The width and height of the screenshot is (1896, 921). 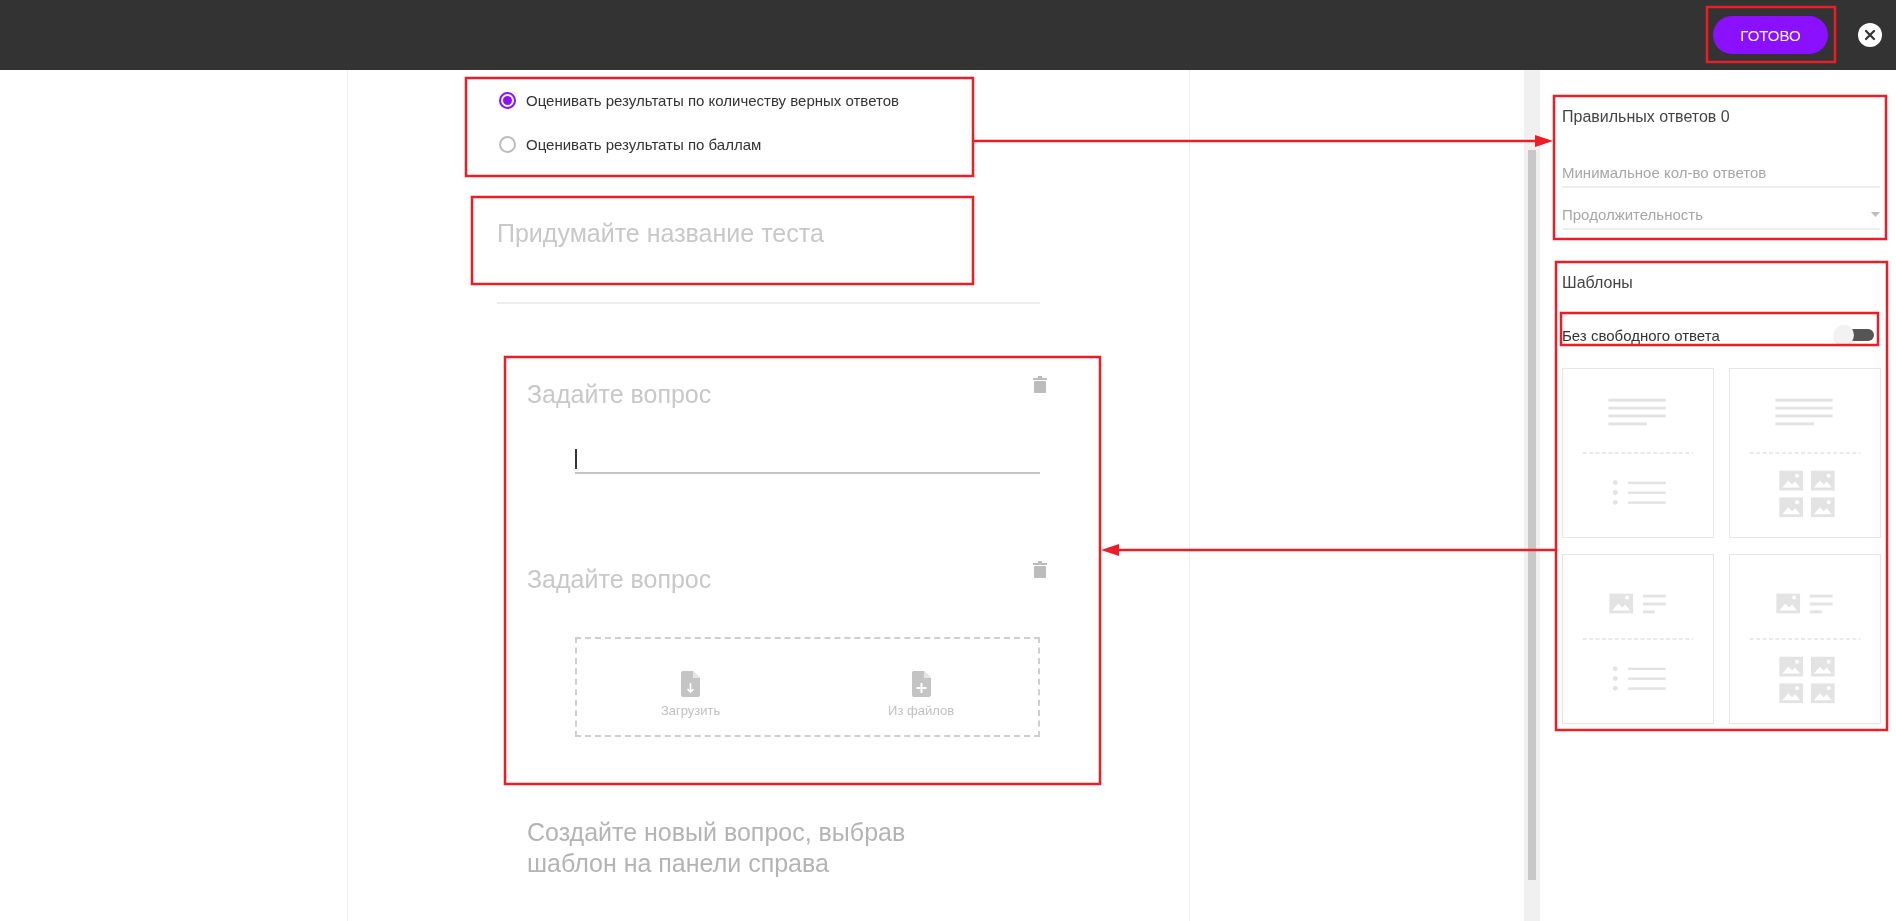 I want to click on min-answers-field: Минимальное кол-во ответов, so click(x=1721, y=173).